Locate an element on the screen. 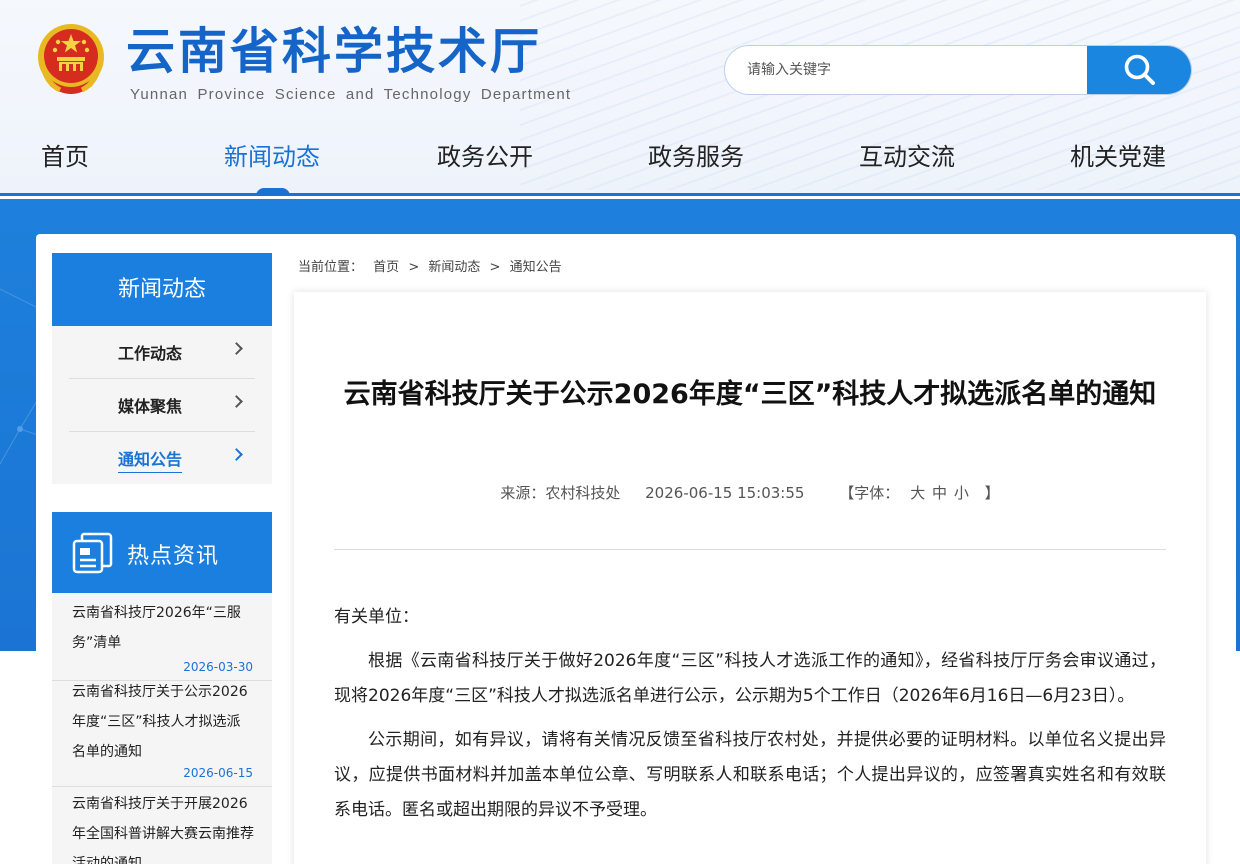  article-title: 云南省科技厅关于公示2026年度“三区”科技人才拟选派名单的通知 is located at coordinates (750, 394).